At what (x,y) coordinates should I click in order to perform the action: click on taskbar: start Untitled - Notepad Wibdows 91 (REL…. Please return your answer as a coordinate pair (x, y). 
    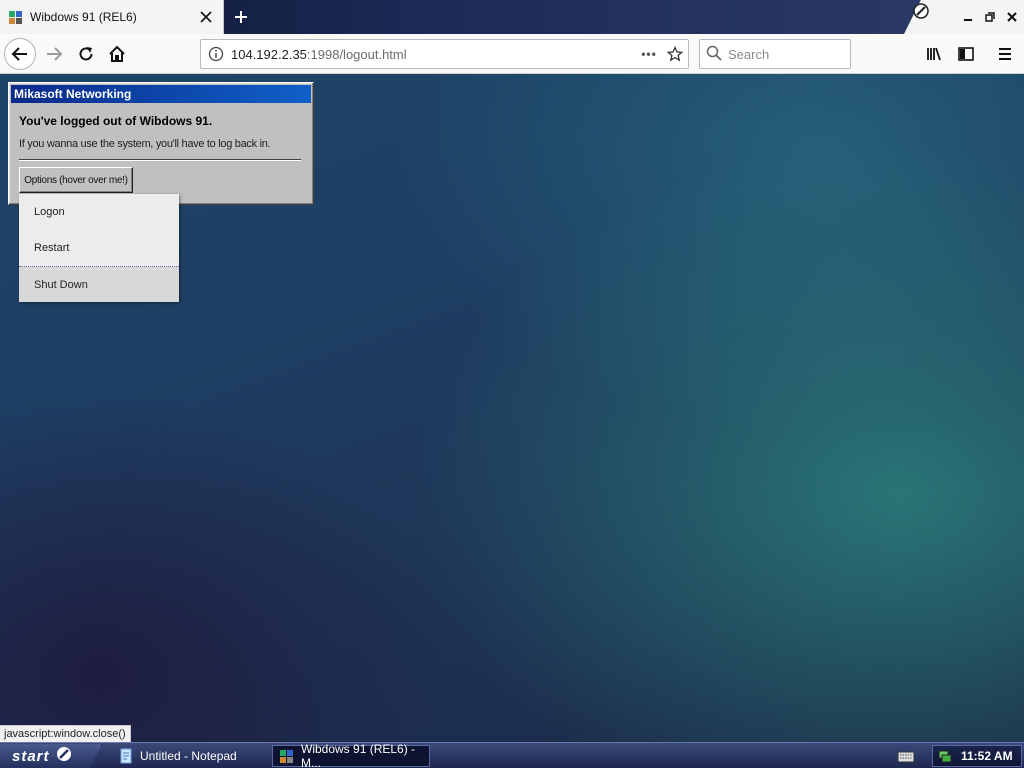
    Looking at the image, I should click on (512, 755).